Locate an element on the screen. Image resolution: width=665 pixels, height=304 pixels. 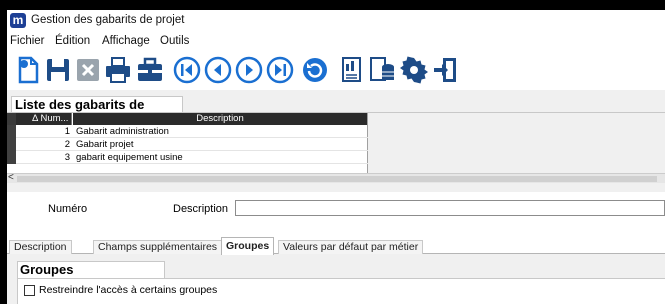
tab-valeurs-par-defaut: Valeurs par défaut par métier is located at coordinates (351, 247).